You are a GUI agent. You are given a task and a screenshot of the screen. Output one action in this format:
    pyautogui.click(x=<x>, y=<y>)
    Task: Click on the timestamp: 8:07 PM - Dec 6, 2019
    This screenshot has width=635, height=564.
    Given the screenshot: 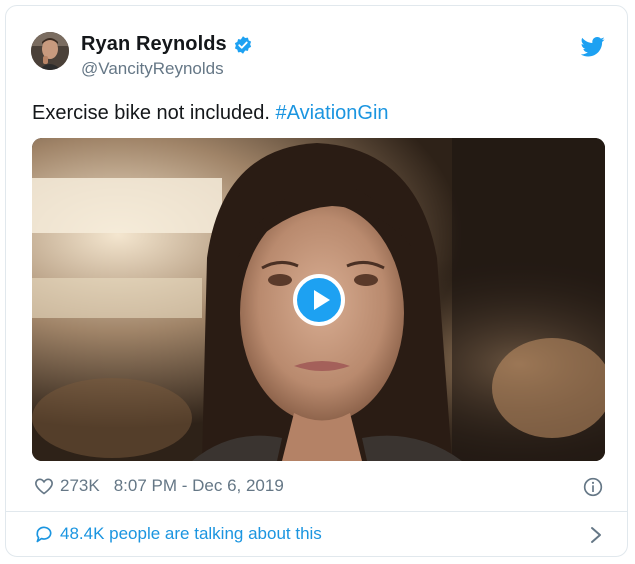 What is the action you would take?
    pyautogui.click(x=199, y=486)
    